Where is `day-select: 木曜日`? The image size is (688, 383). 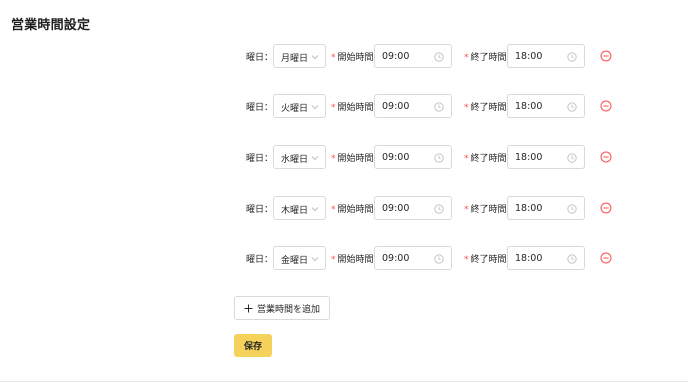 day-select: 木曜日 is located at coordinates (299, 208).